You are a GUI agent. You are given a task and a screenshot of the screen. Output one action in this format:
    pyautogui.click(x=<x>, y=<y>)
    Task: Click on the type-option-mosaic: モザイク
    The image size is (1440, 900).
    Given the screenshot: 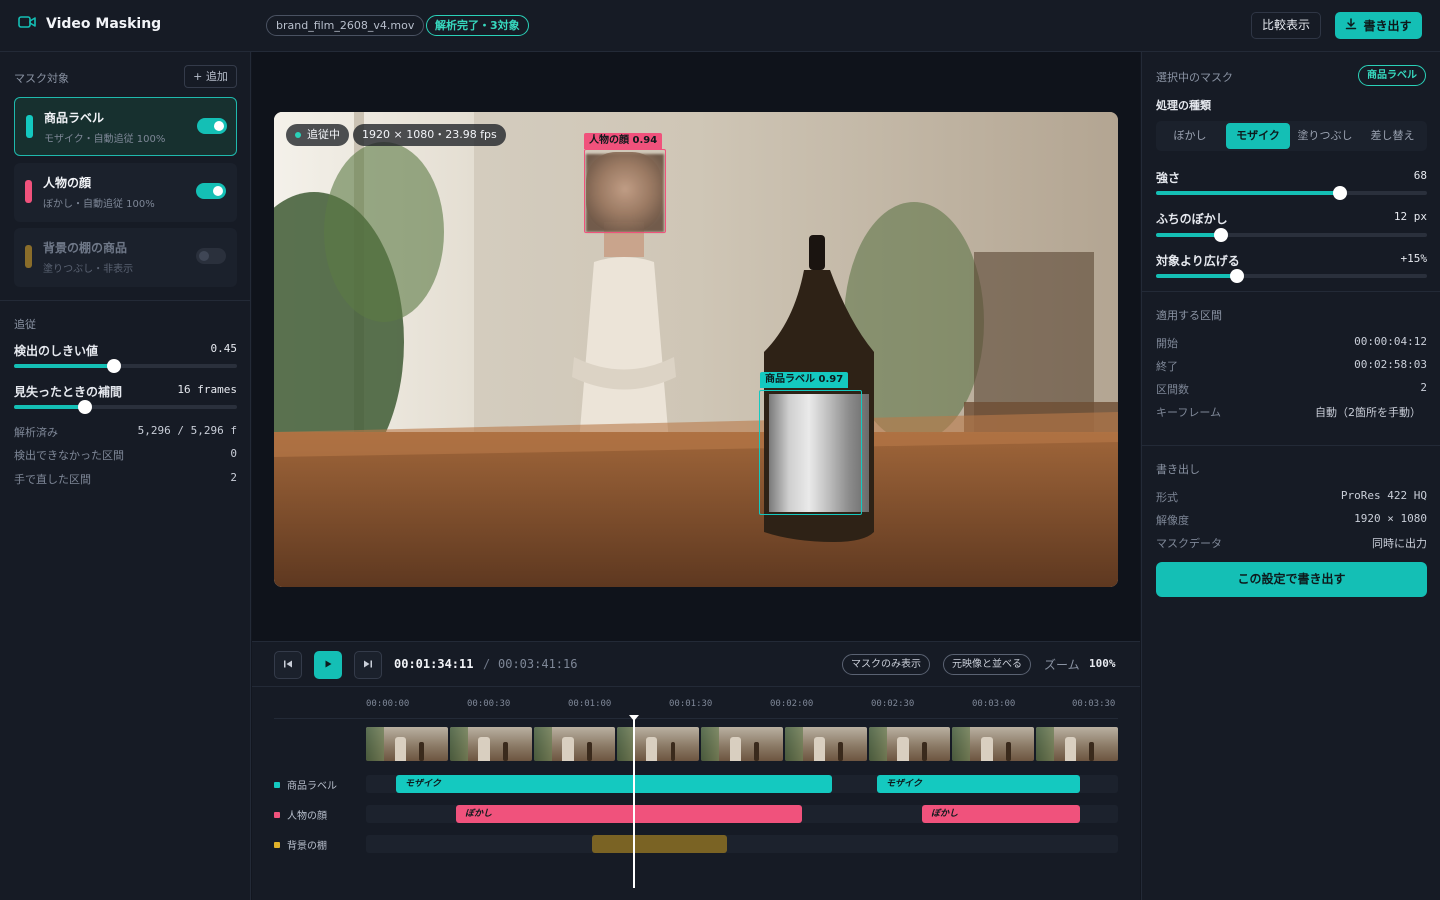 What is the action you would take?
    pyautogui.click(x=1258, y=136)
    